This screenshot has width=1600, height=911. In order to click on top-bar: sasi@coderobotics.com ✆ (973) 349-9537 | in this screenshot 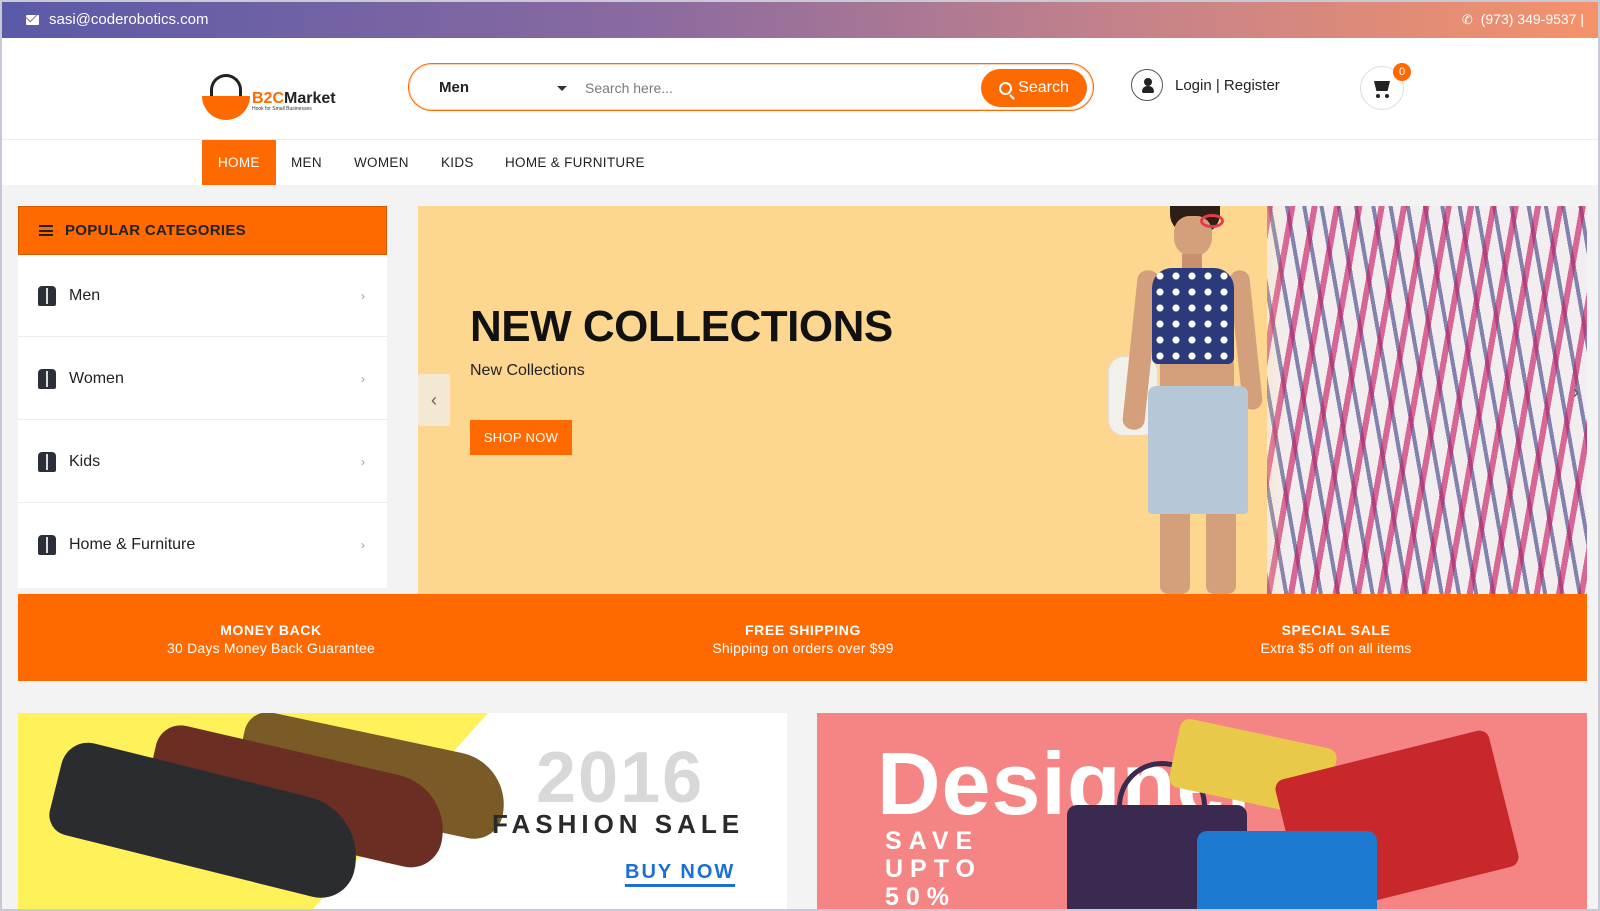, I will do `click(800, 20)`.